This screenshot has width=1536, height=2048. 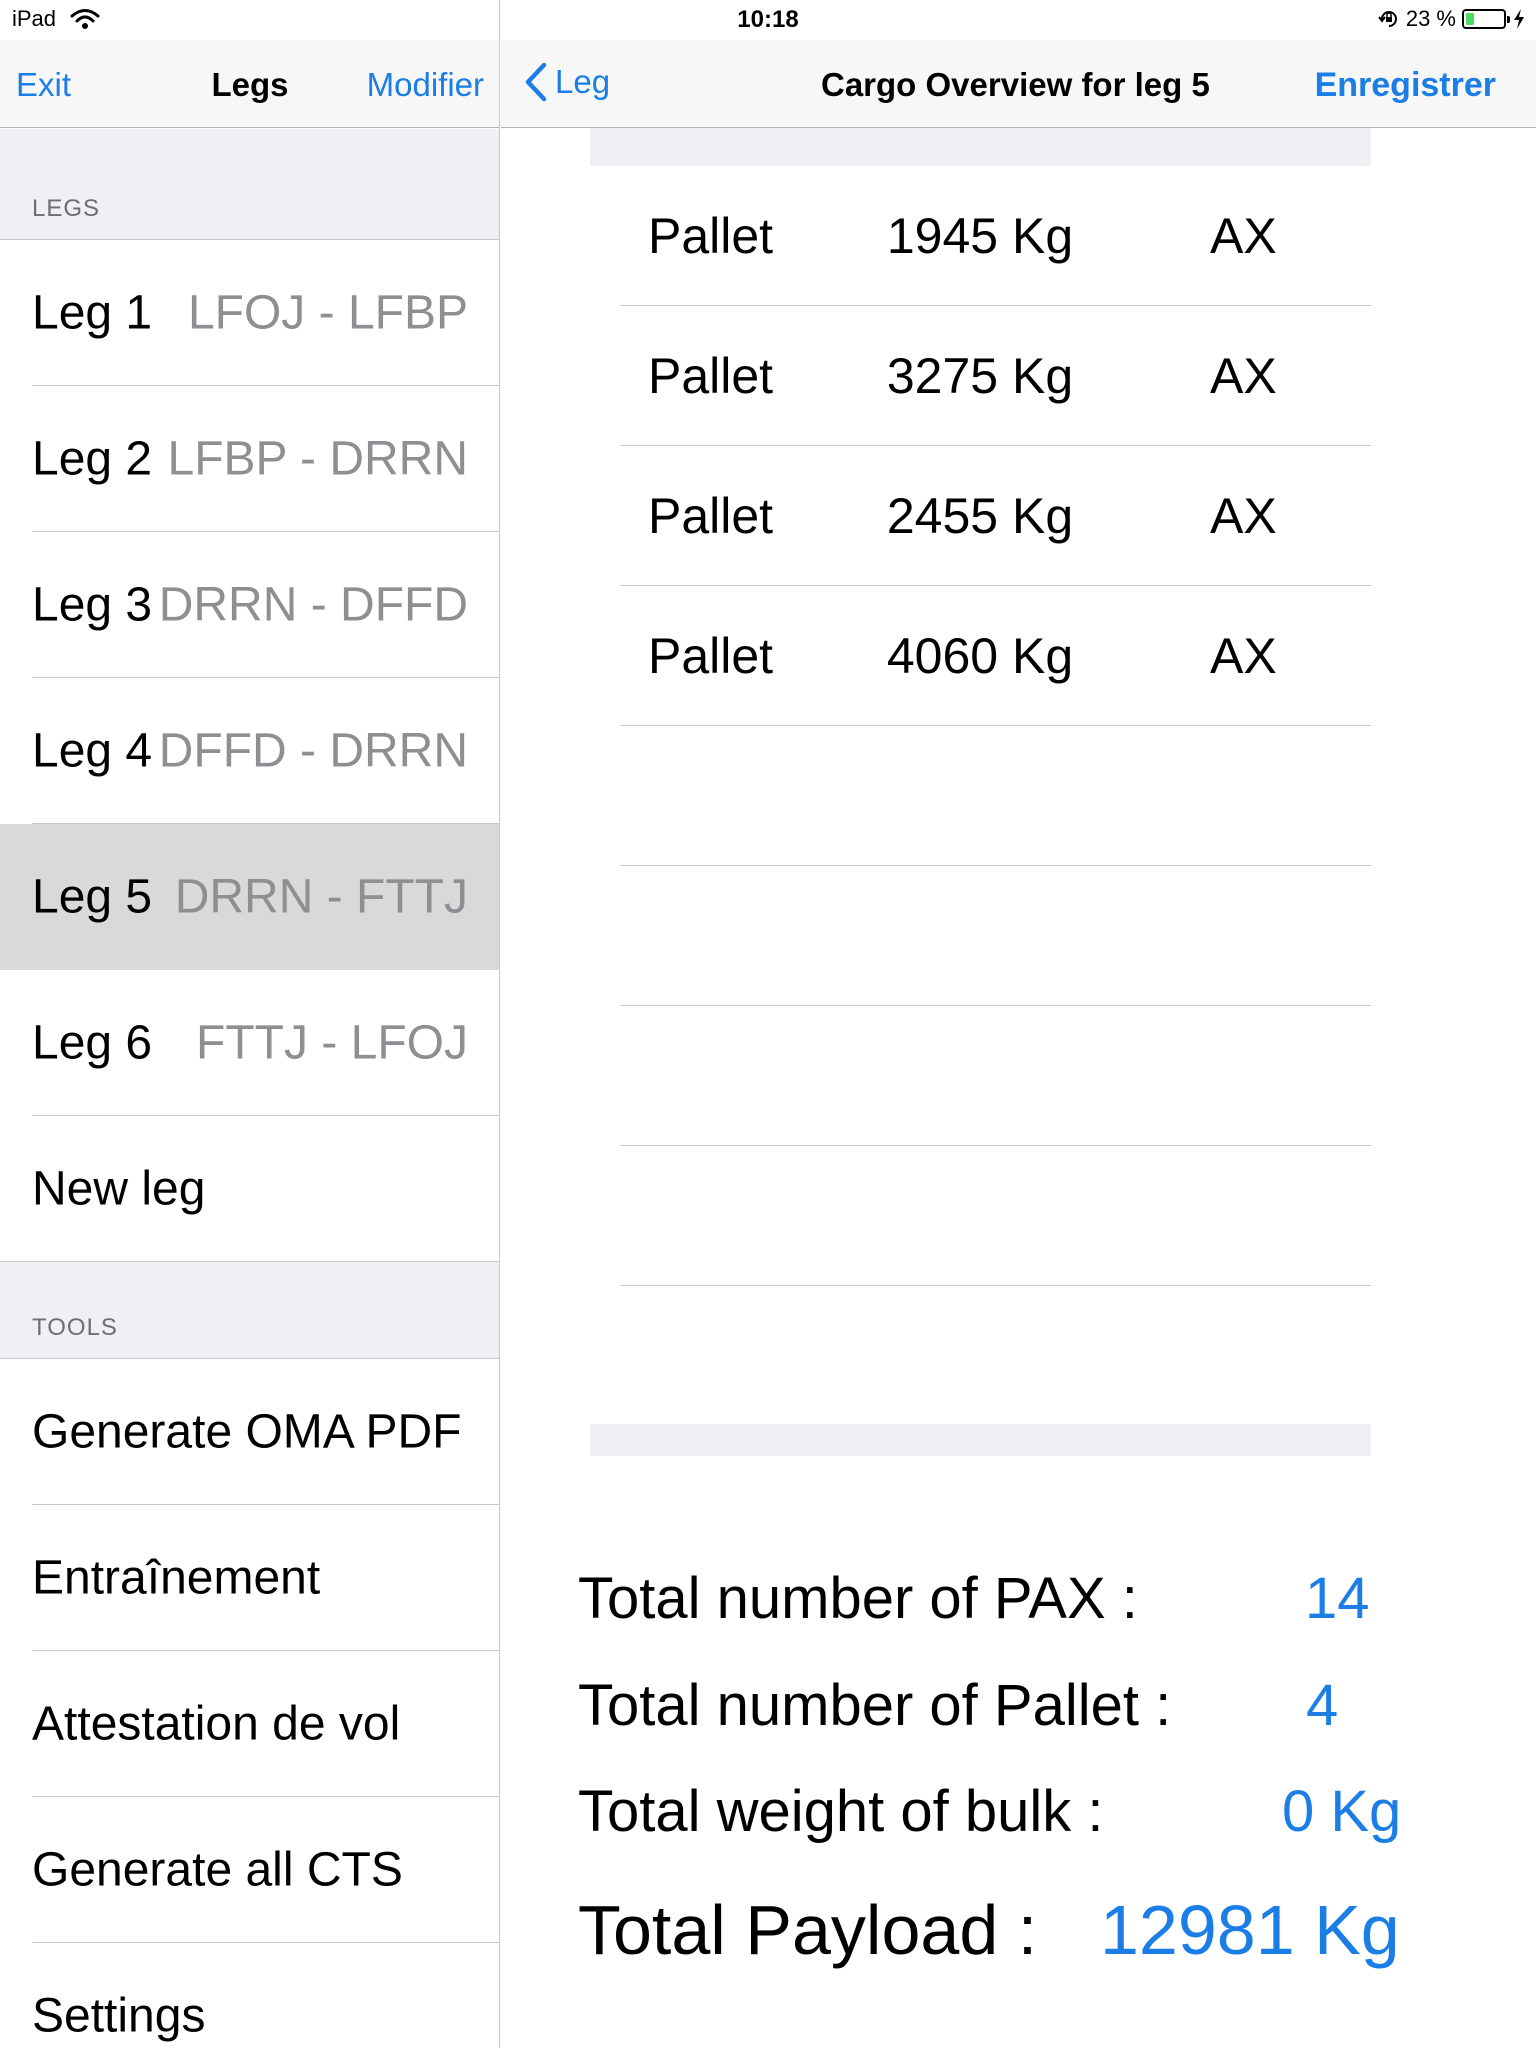 I want to click on cargo-weight: 1945 Kg, so click(x=980, y=236).